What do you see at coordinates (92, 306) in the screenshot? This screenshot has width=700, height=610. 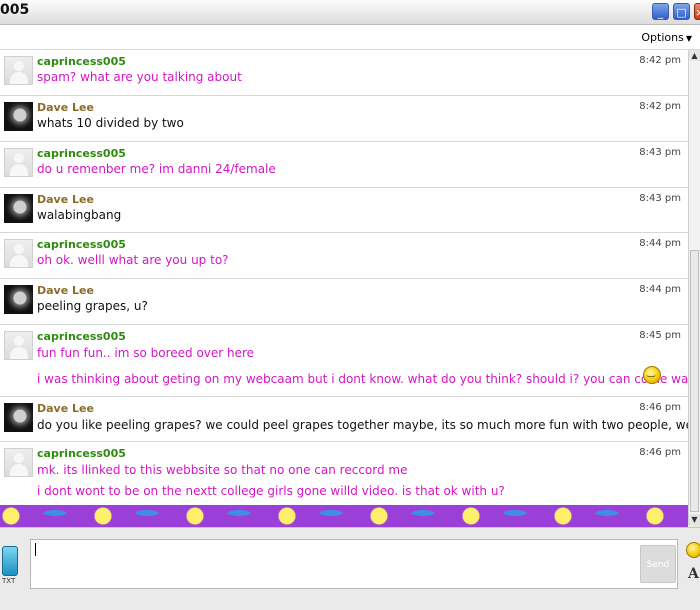 I see `message-text: peeling grapes, u?` at bounding box center [92, 306].